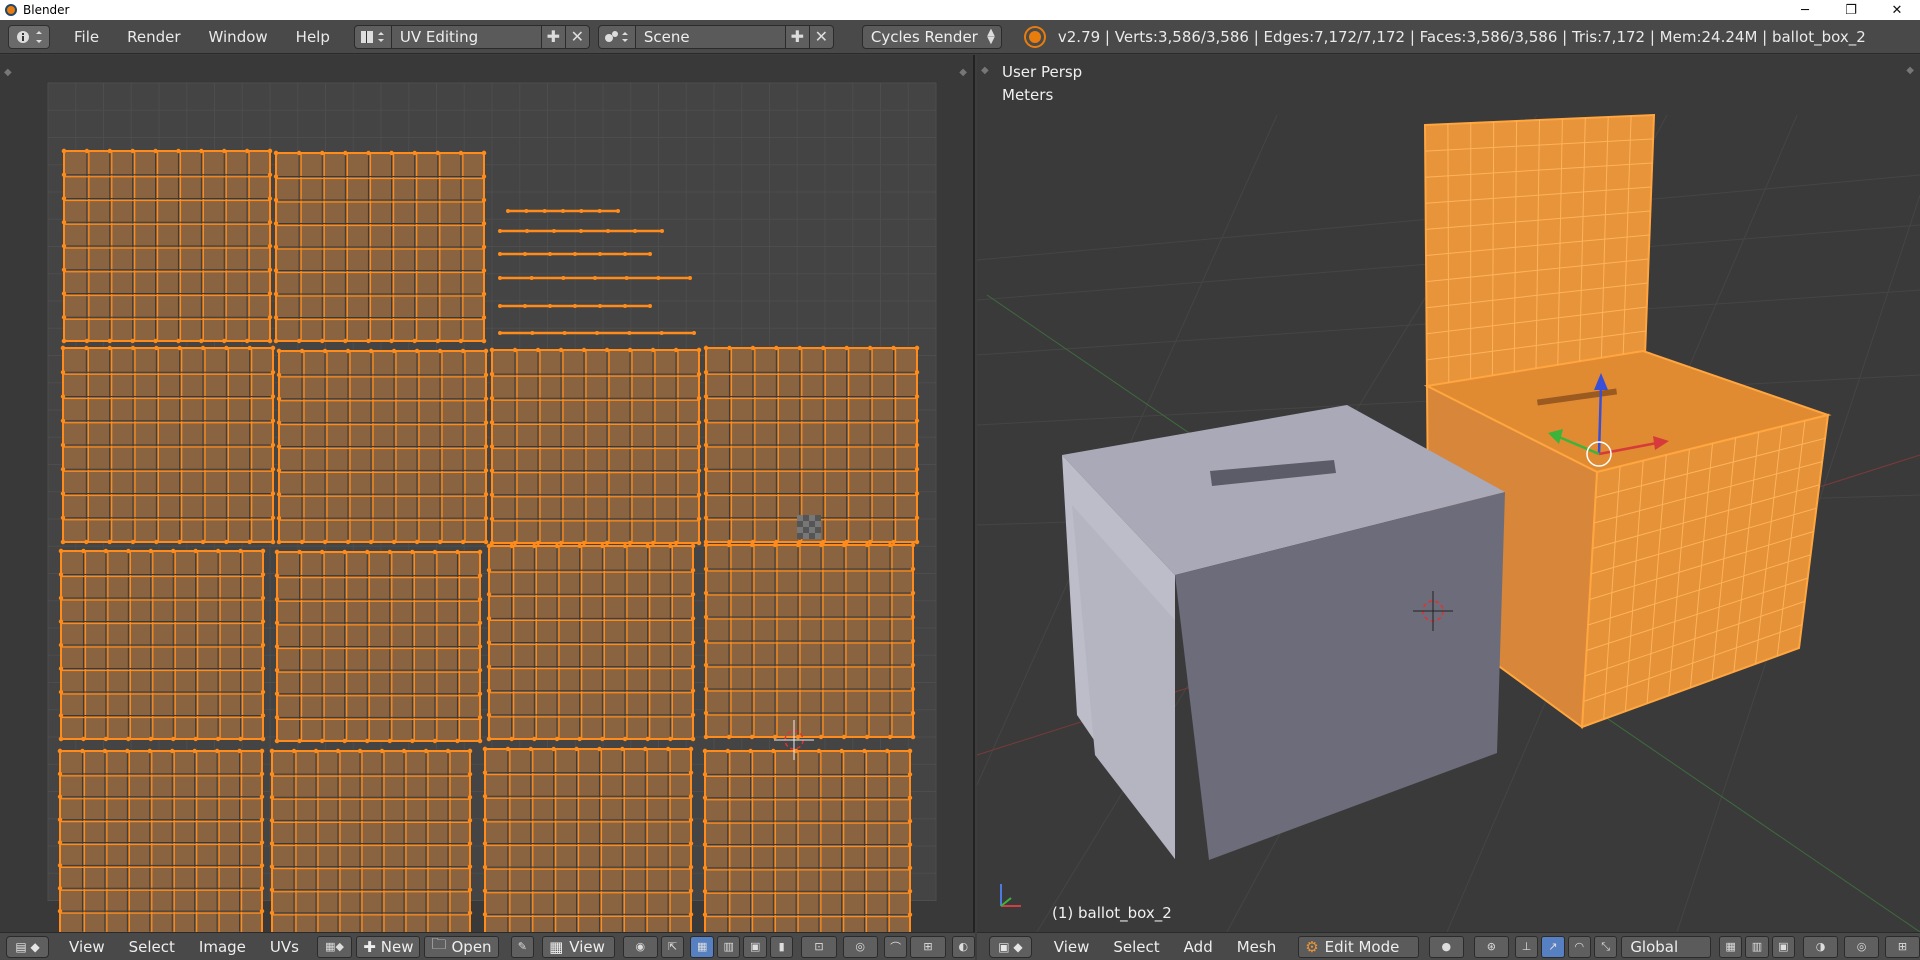 The height and width of the screenshot is (960, 1920). I want to click on screen-layout-icon, so click(372, 36).